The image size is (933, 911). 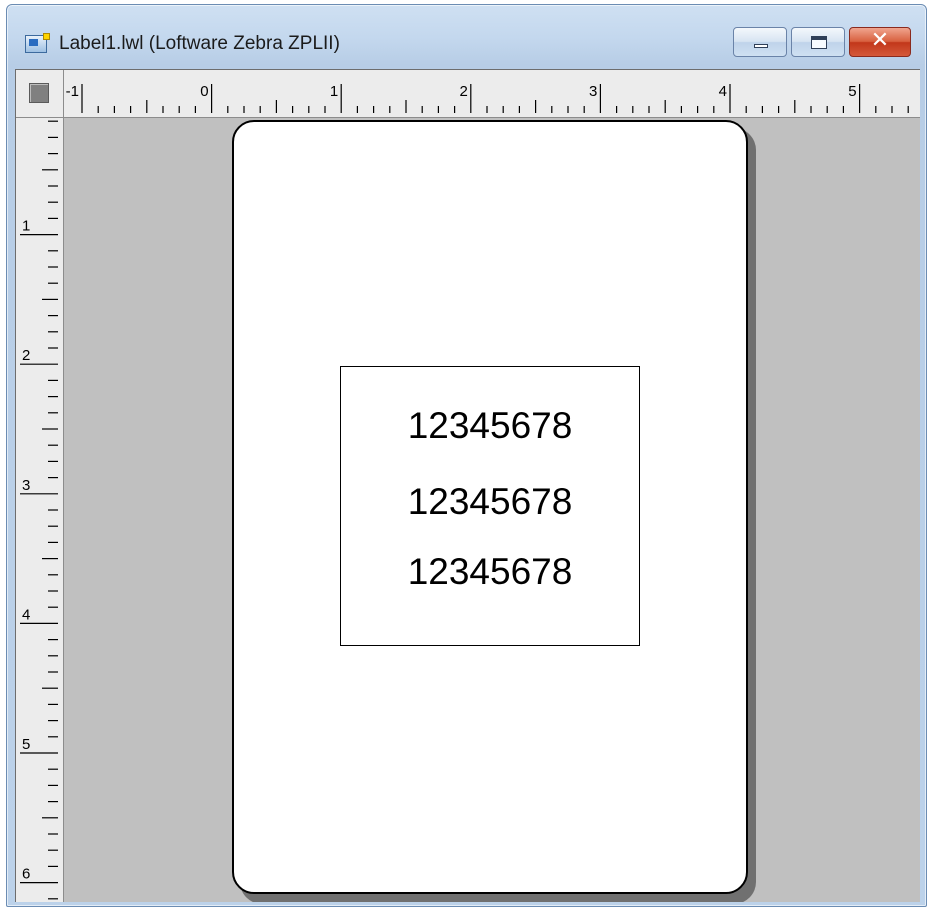 I want to click on vertical-ruler-graphic: 1 2 3 4 5 6, so click(x=39, y=510).